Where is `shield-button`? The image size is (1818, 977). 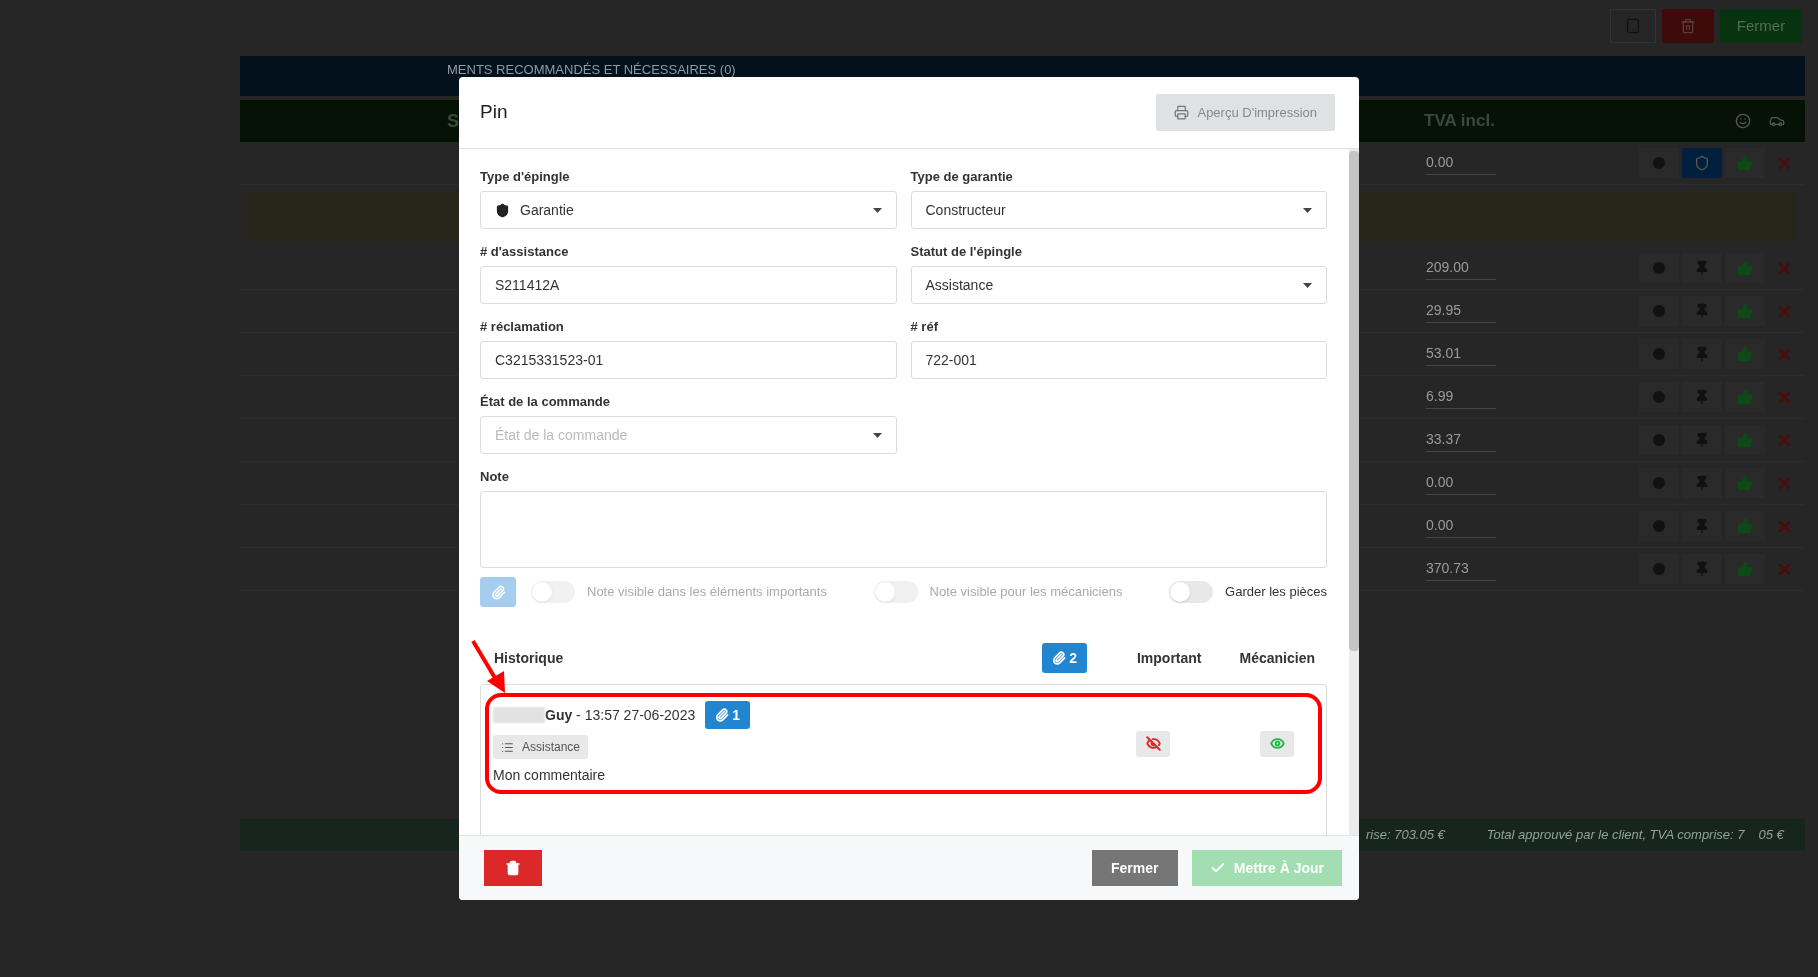
shield-button is located at coordinates (1702, 163).